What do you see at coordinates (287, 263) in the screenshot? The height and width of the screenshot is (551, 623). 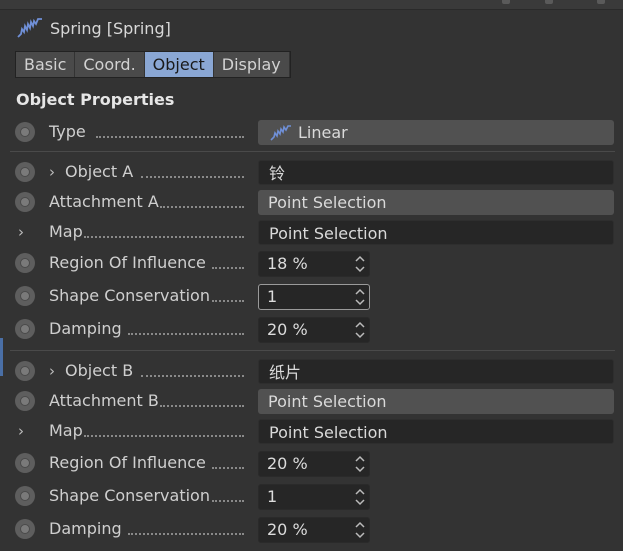 I see `region-a-value: 18 %` at bounding box center [287, 263].